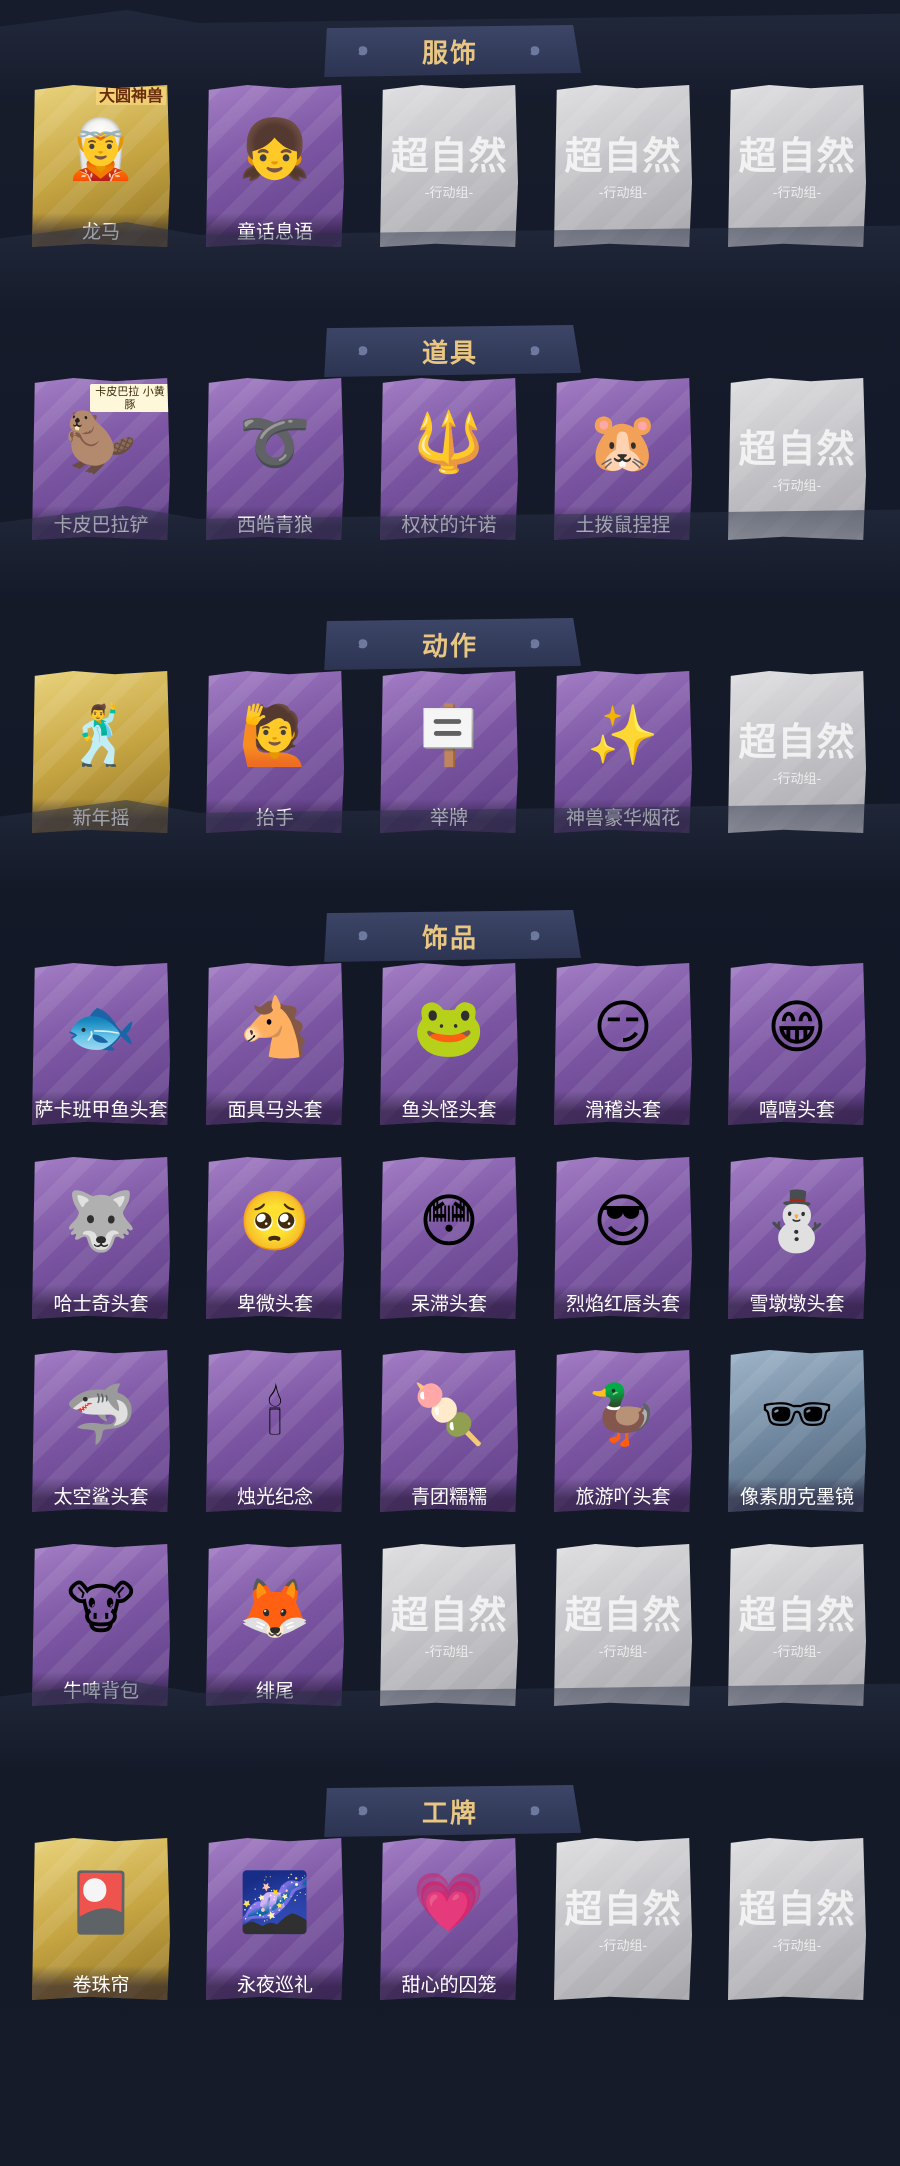 The image size is (900, 2166). I want to click on item-card: ➰西皓青狼, so click(275, 459).